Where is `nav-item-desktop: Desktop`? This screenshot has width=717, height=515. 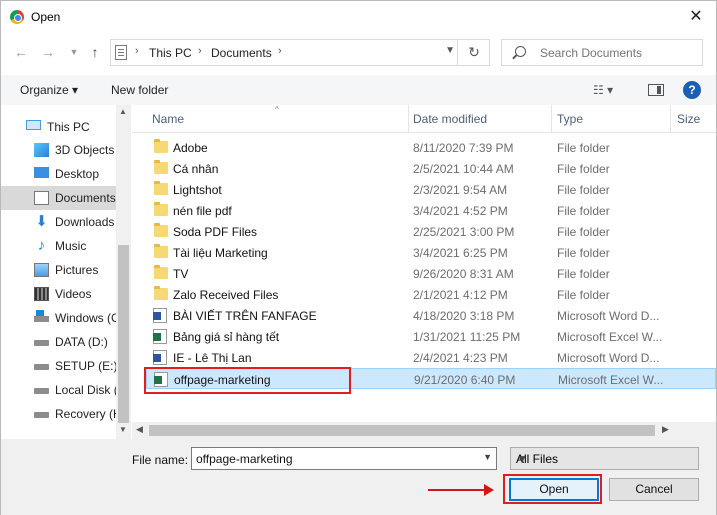
nav-item-desktop: Desktop is located at coordinates (58, 174).